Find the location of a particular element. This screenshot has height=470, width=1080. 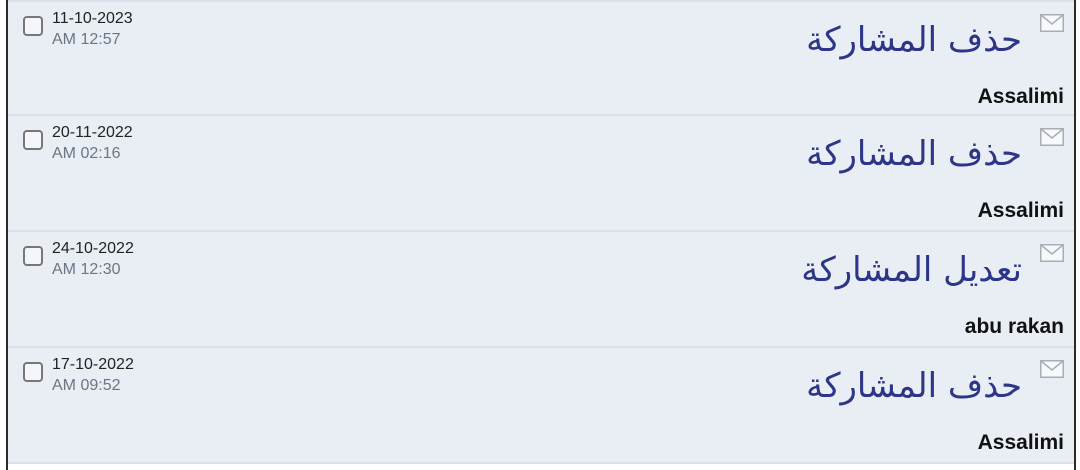

message-time: AM 09:52 is located at coordinates (86, 385).